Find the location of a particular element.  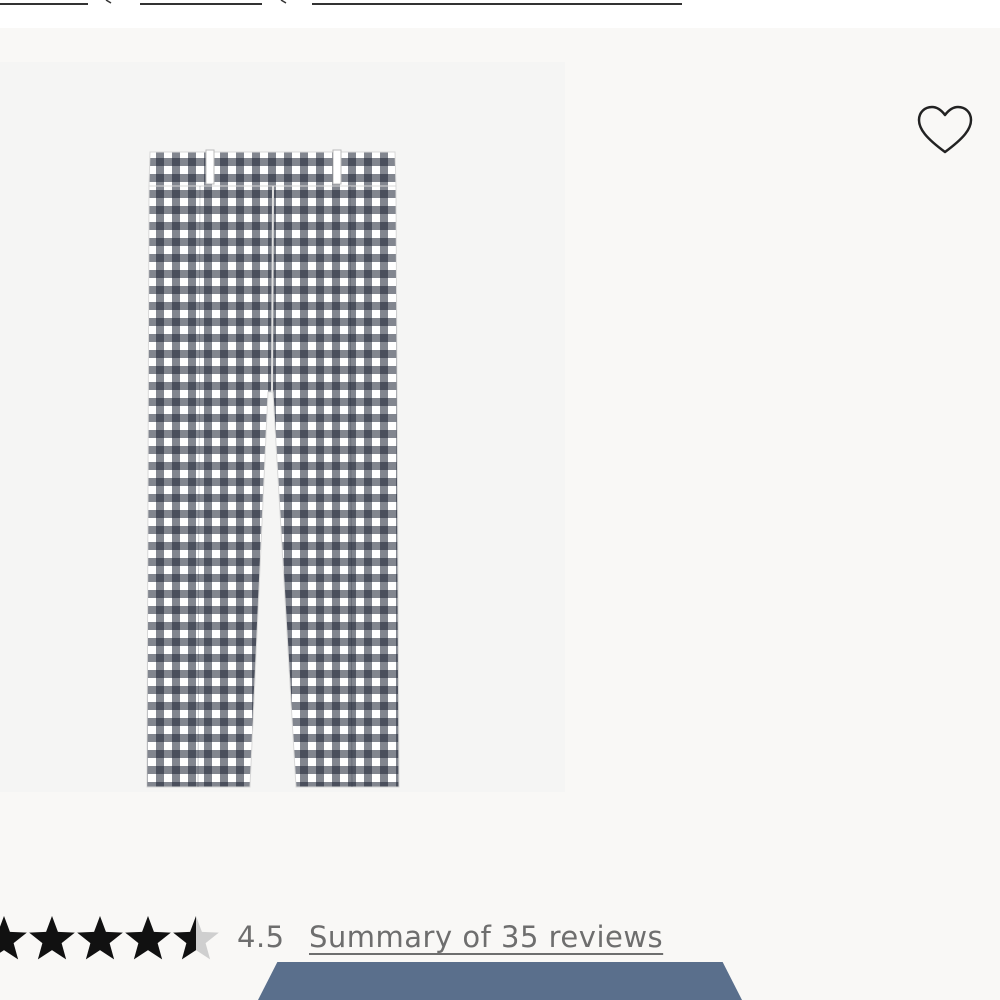

rating-value: 4.5 is located at coordinates (261, 937).